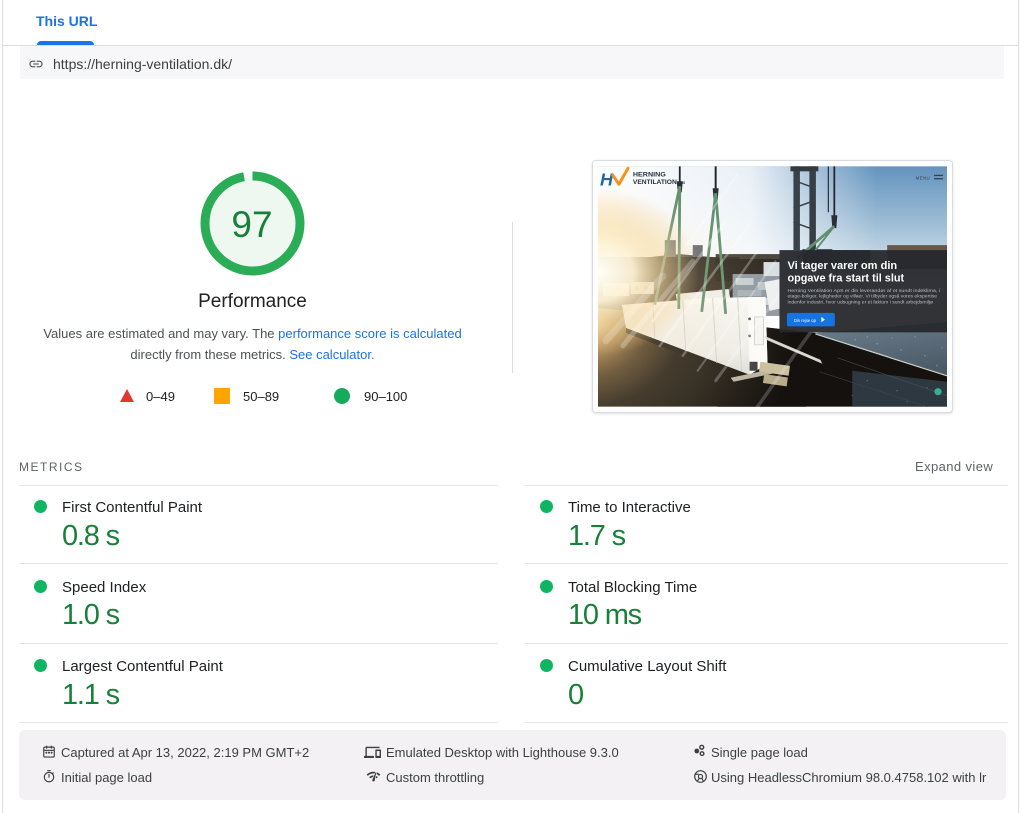 Image resolution: width=1024 pixels, height=813 pixels. Describe the element at coordinates (923, 177) in the screenshot. I see `svg-text: MENU` at that location.